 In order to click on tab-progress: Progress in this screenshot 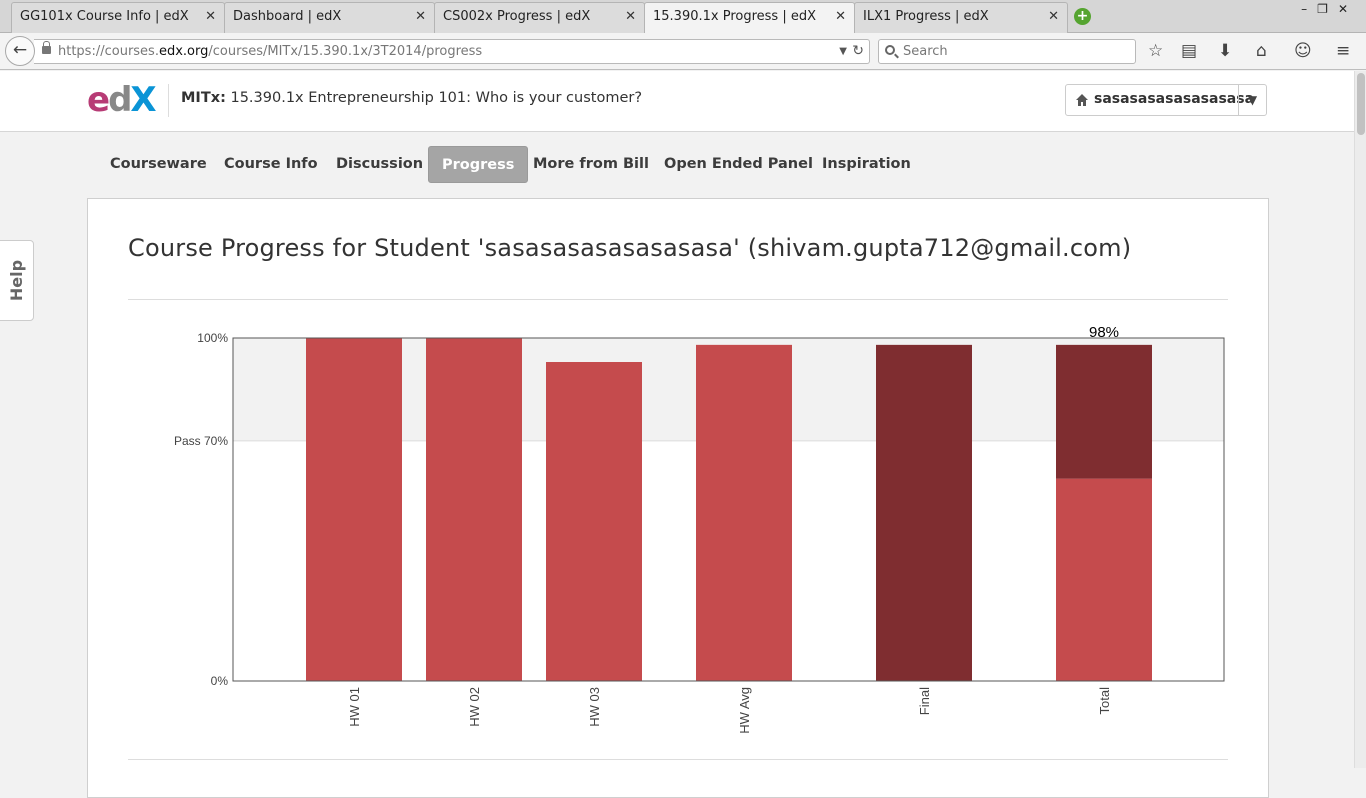, I will do `click(478, 164)`.